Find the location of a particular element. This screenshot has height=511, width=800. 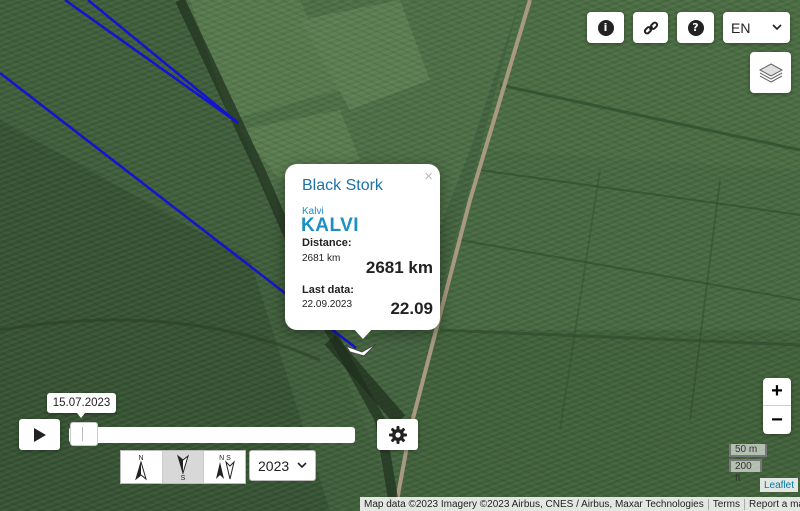

distance-value-big: 2681 km is located at coordinates (399, 267).